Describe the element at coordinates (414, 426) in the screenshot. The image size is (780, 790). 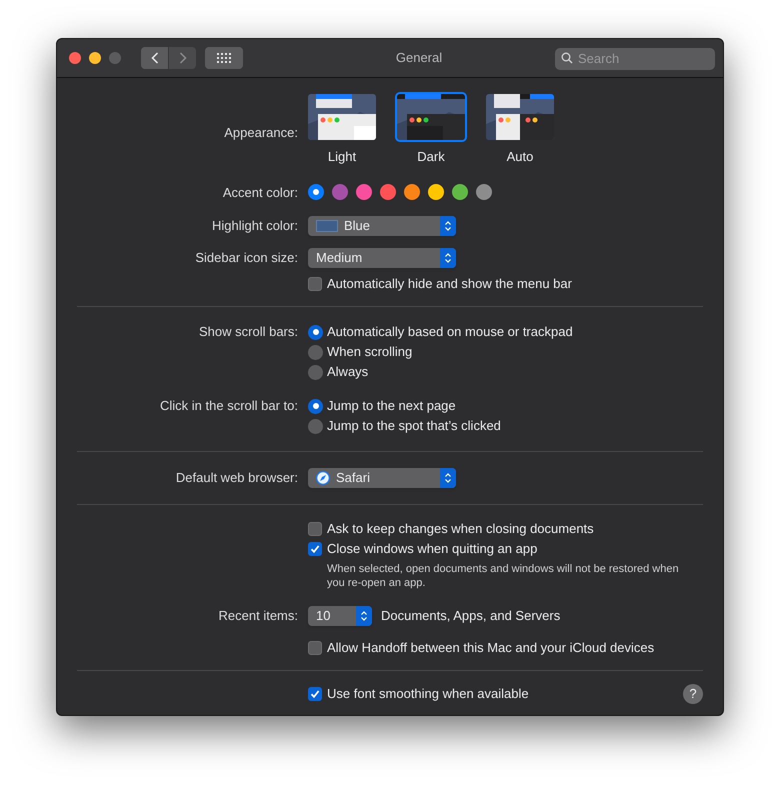
I see `radio-label: Jump to the spot that’s clicked` at that location.